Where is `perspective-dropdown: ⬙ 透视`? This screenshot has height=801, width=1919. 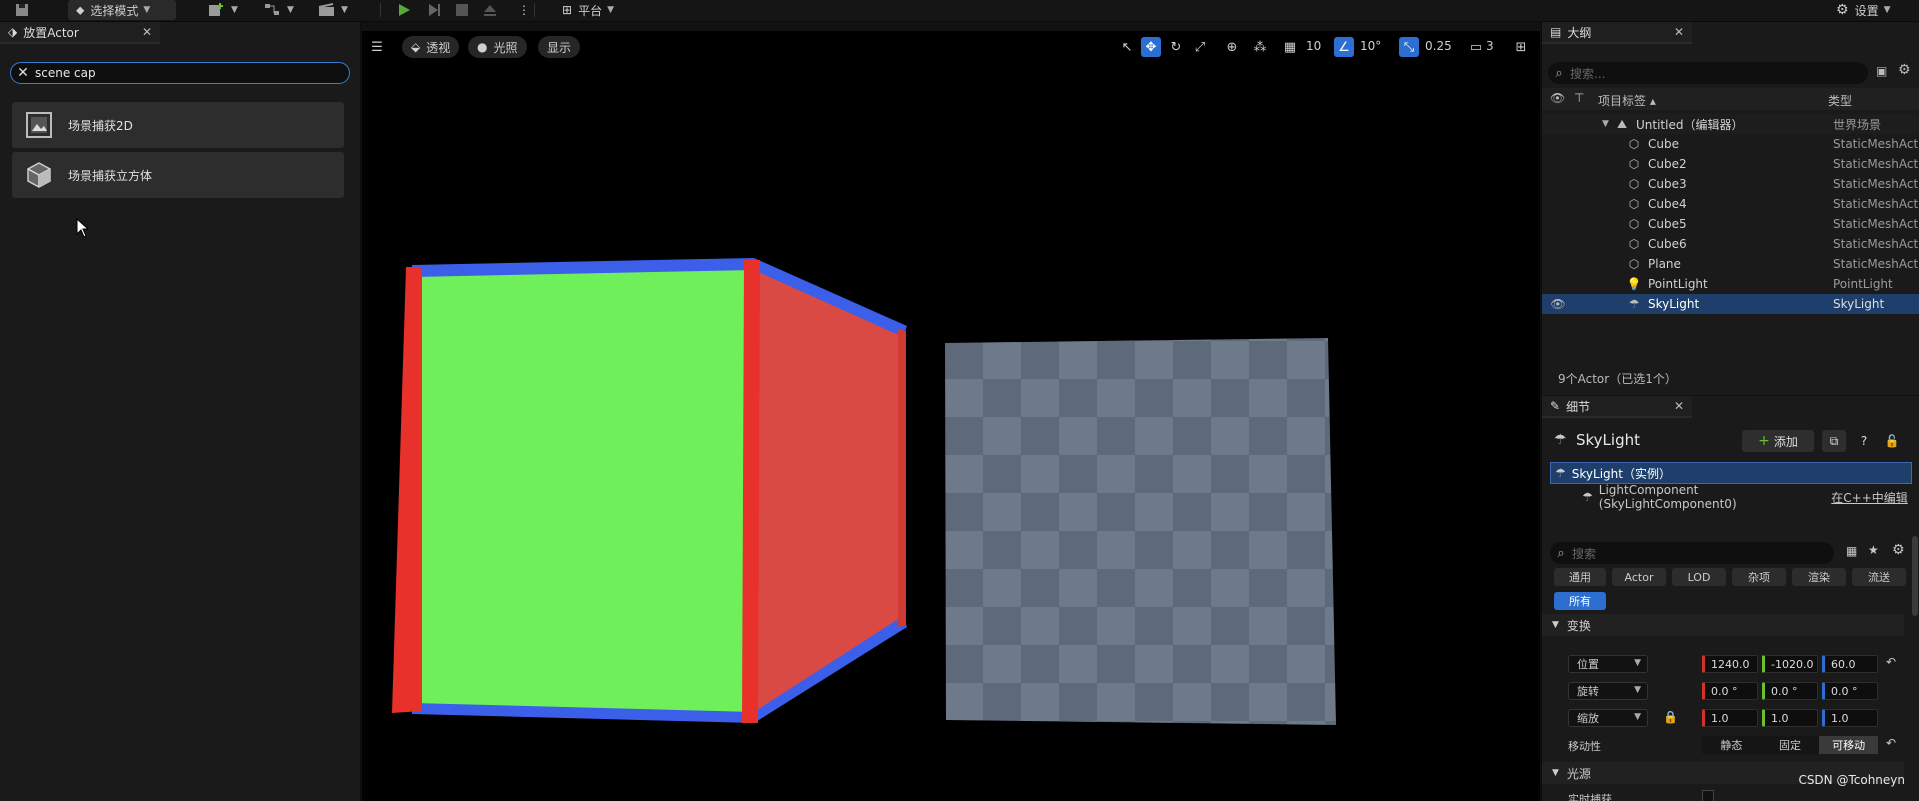
perspective-dropdown: ⬙ 透视 is located at coordinates (431, 47).